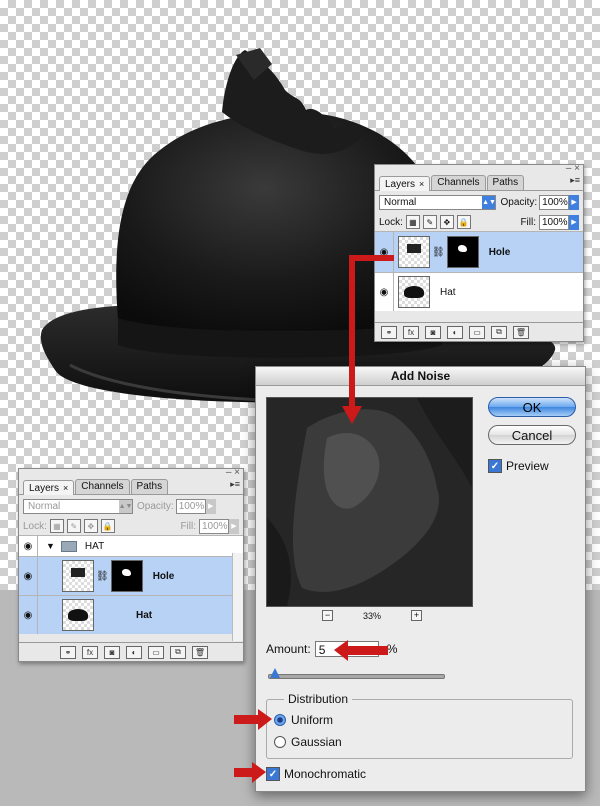  I want to click on arrow-preview-icon, so click(352, 415).